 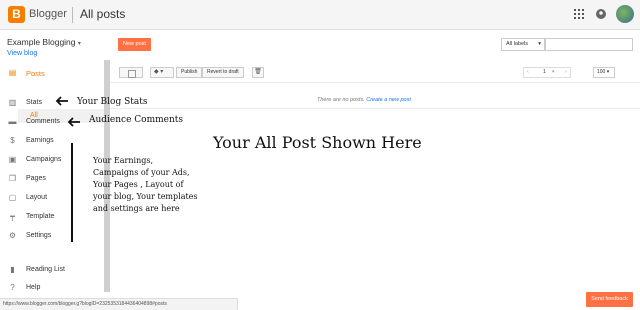 What do you see at coordinates (223, 72) in the screenshot?
I see `revert-to-draft-button: Revert to draft` at bounding box center [223, 72].